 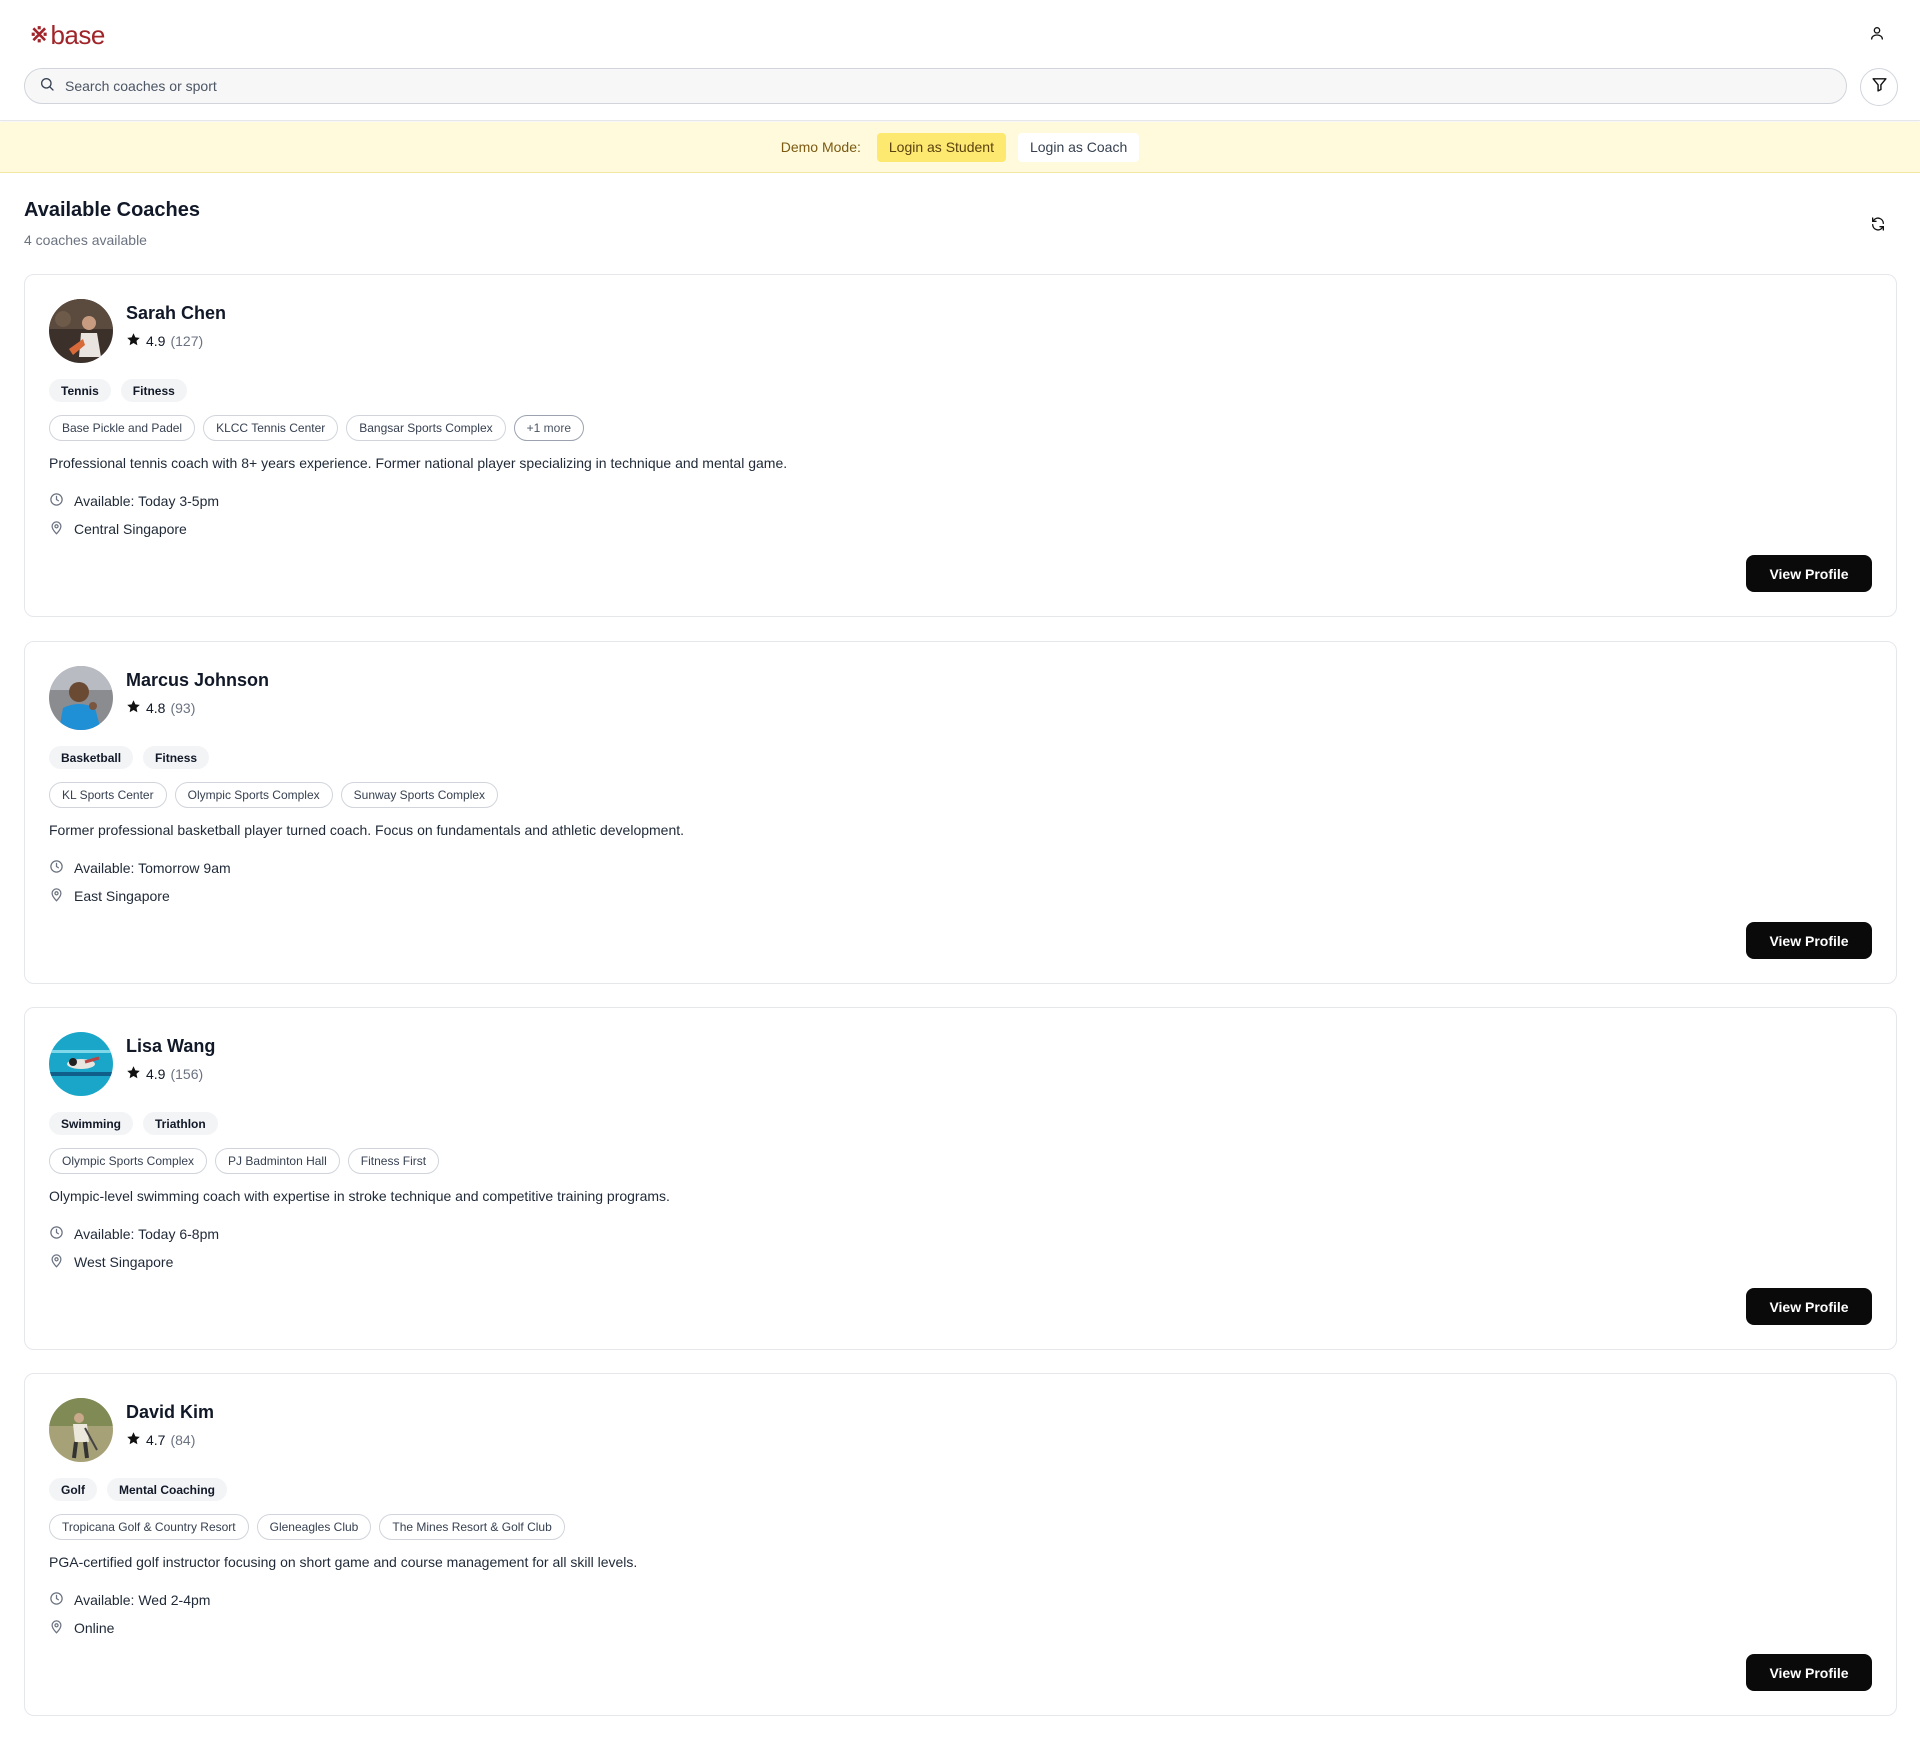 I want to click on logo-mark: ※, so click(x=39, y=34).